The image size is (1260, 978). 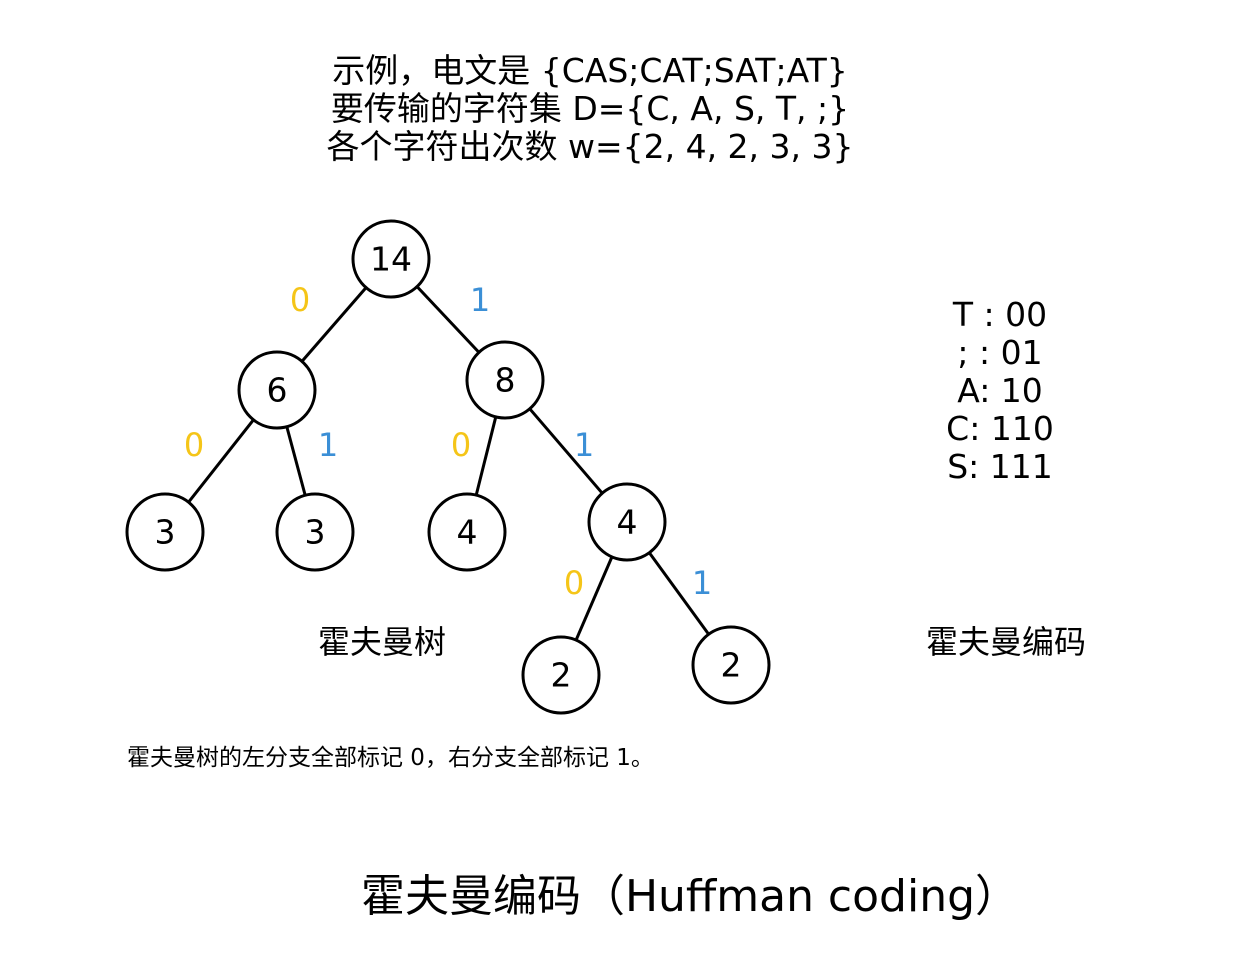 I want to click on branch-note: 霍夫曼树的左分支全部标记 0，右分支全部标记 1。, so click(x=390, y=758).